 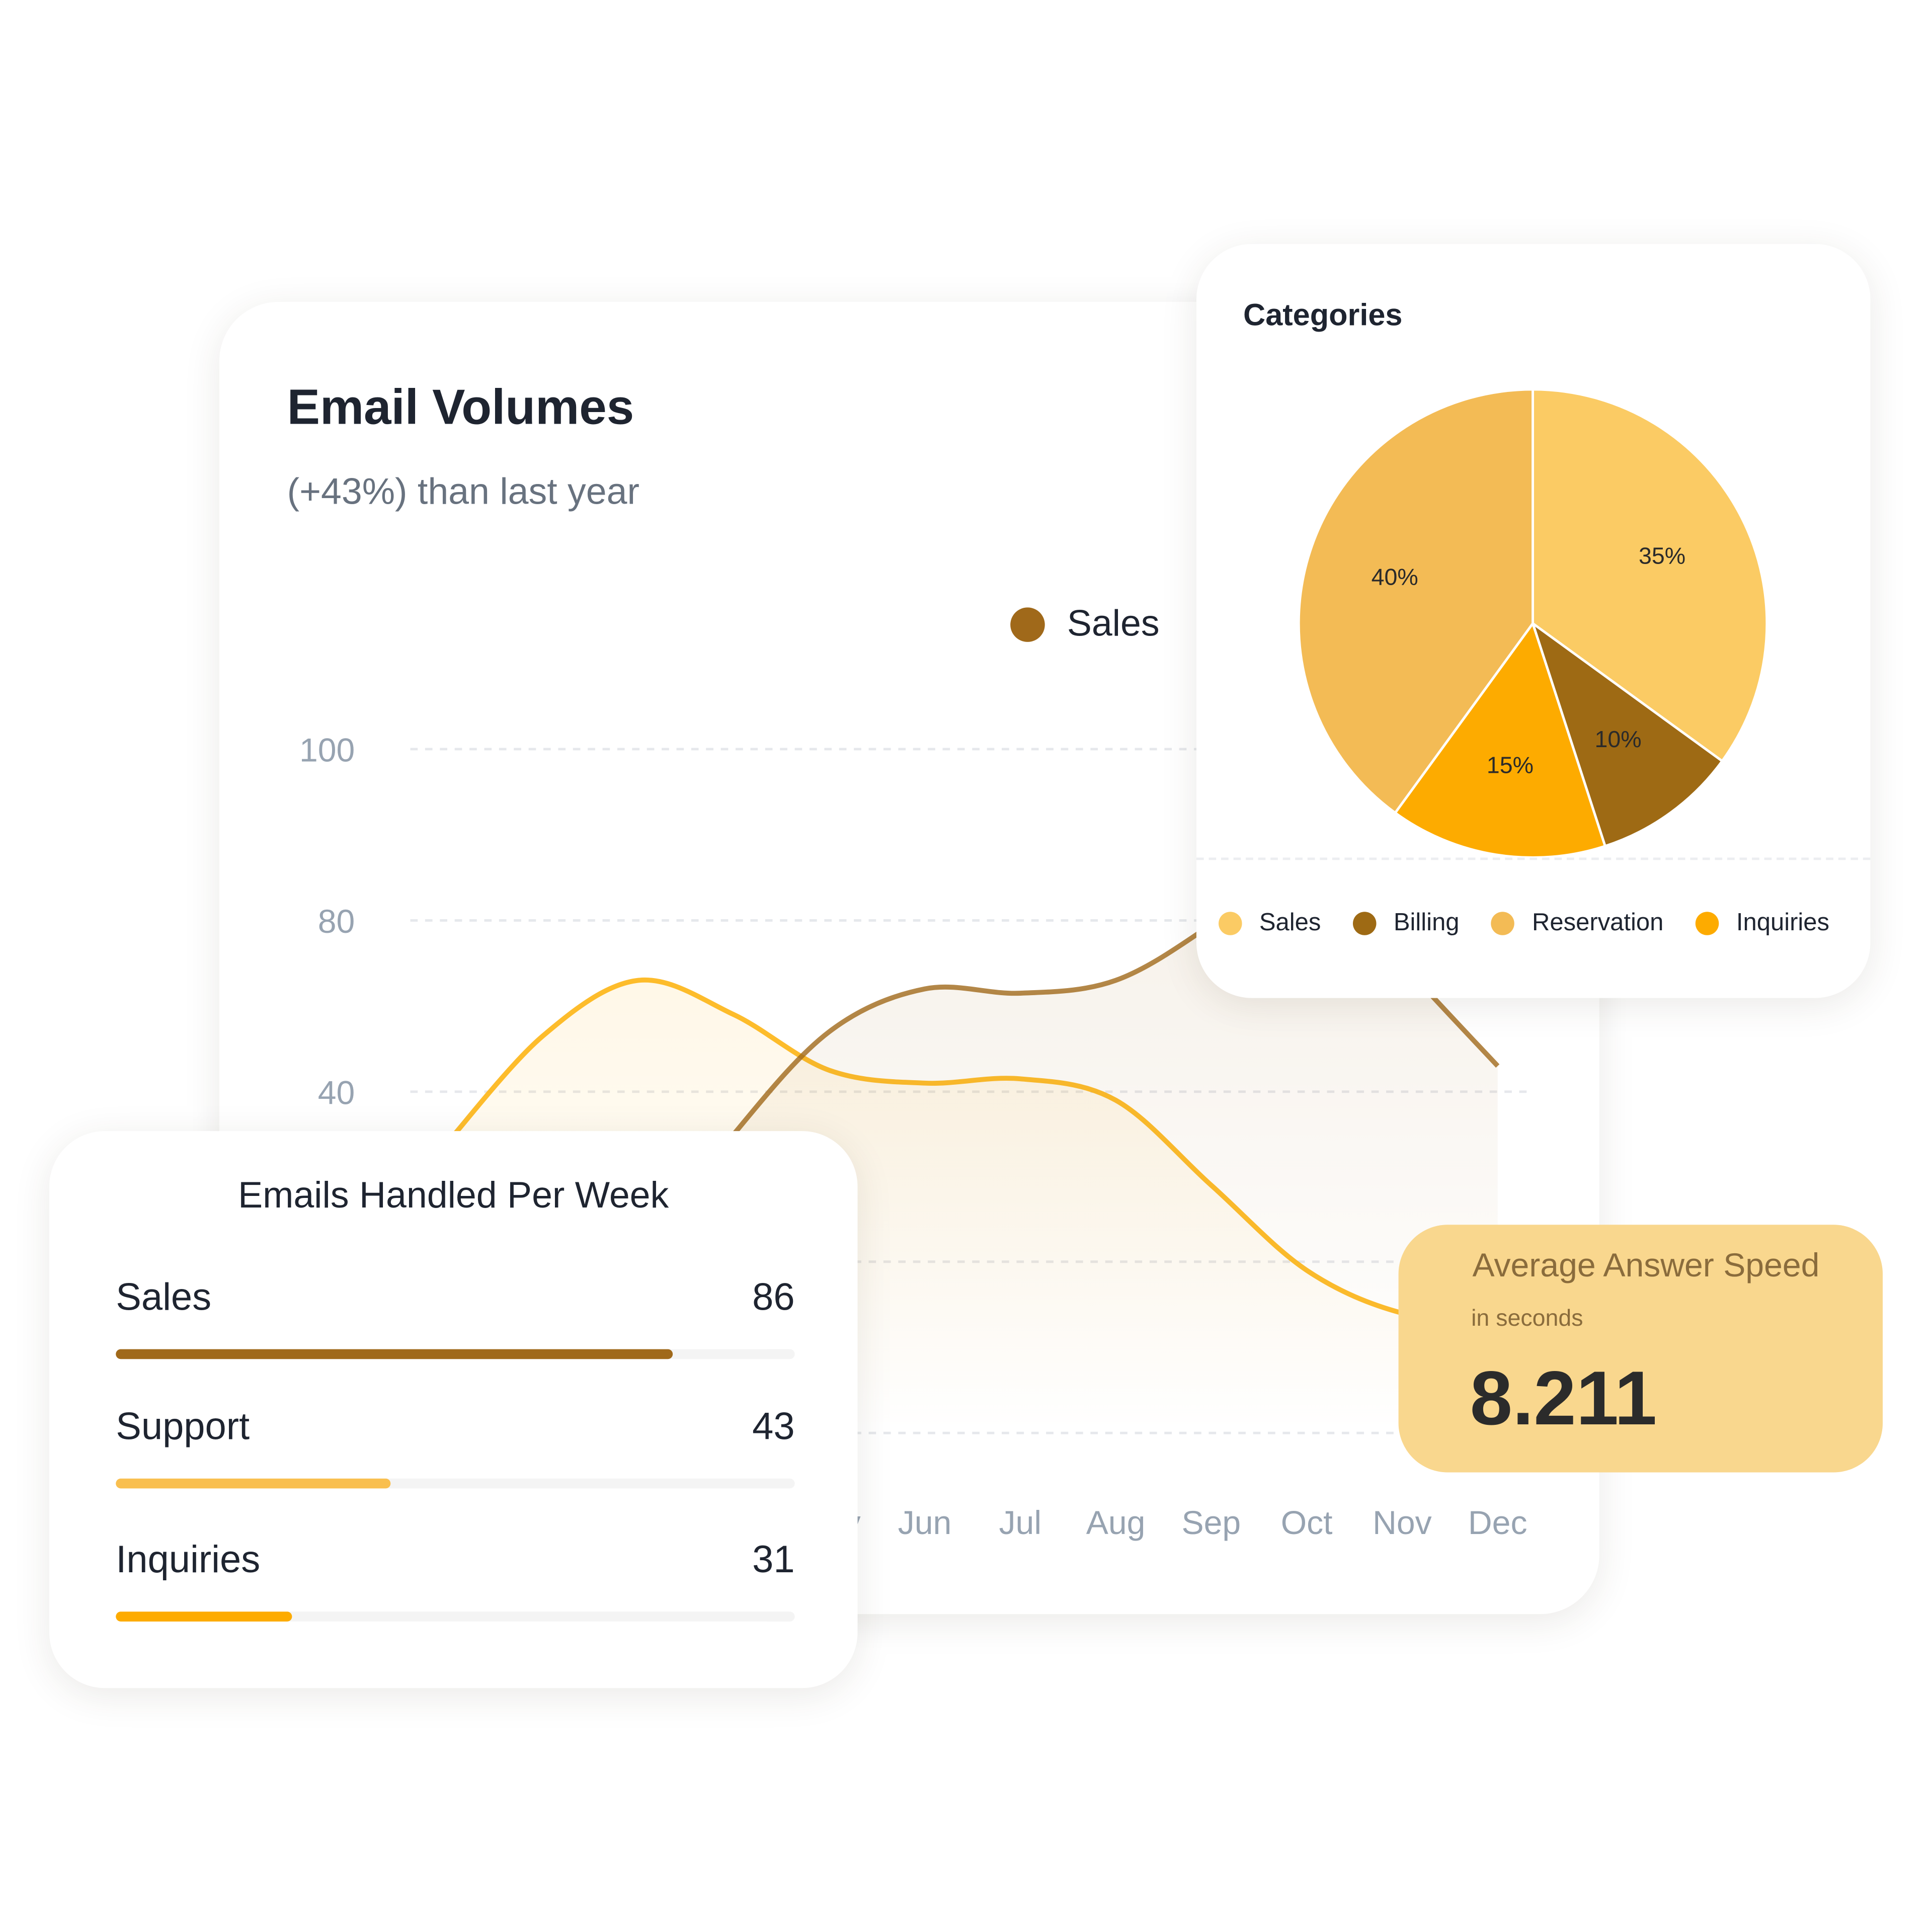 I want to click on speed-value: 8.211, so click(x=1564, y=1399).